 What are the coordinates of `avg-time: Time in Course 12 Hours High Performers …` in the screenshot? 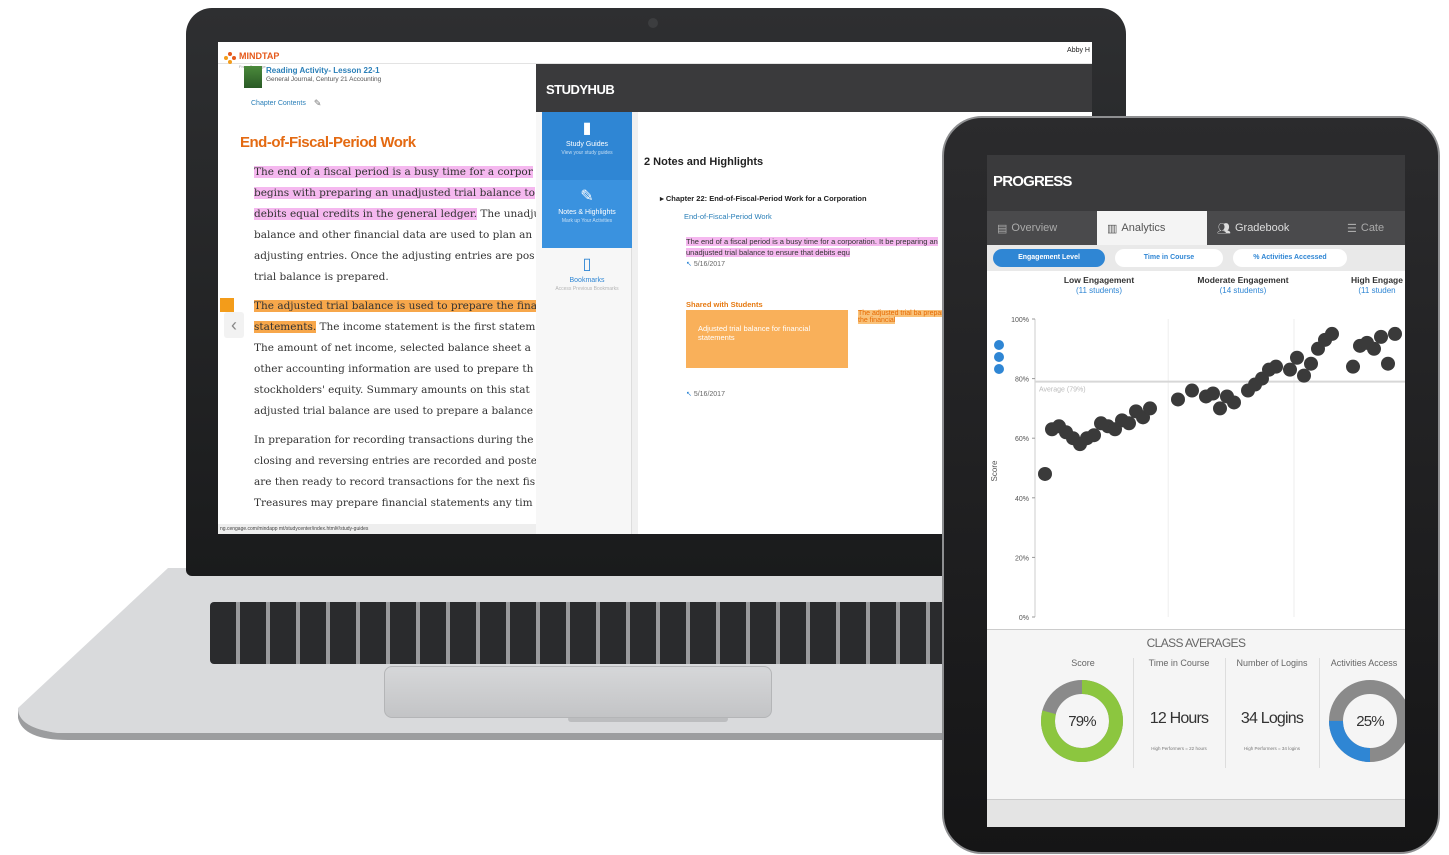 It's located at (1179, 704).